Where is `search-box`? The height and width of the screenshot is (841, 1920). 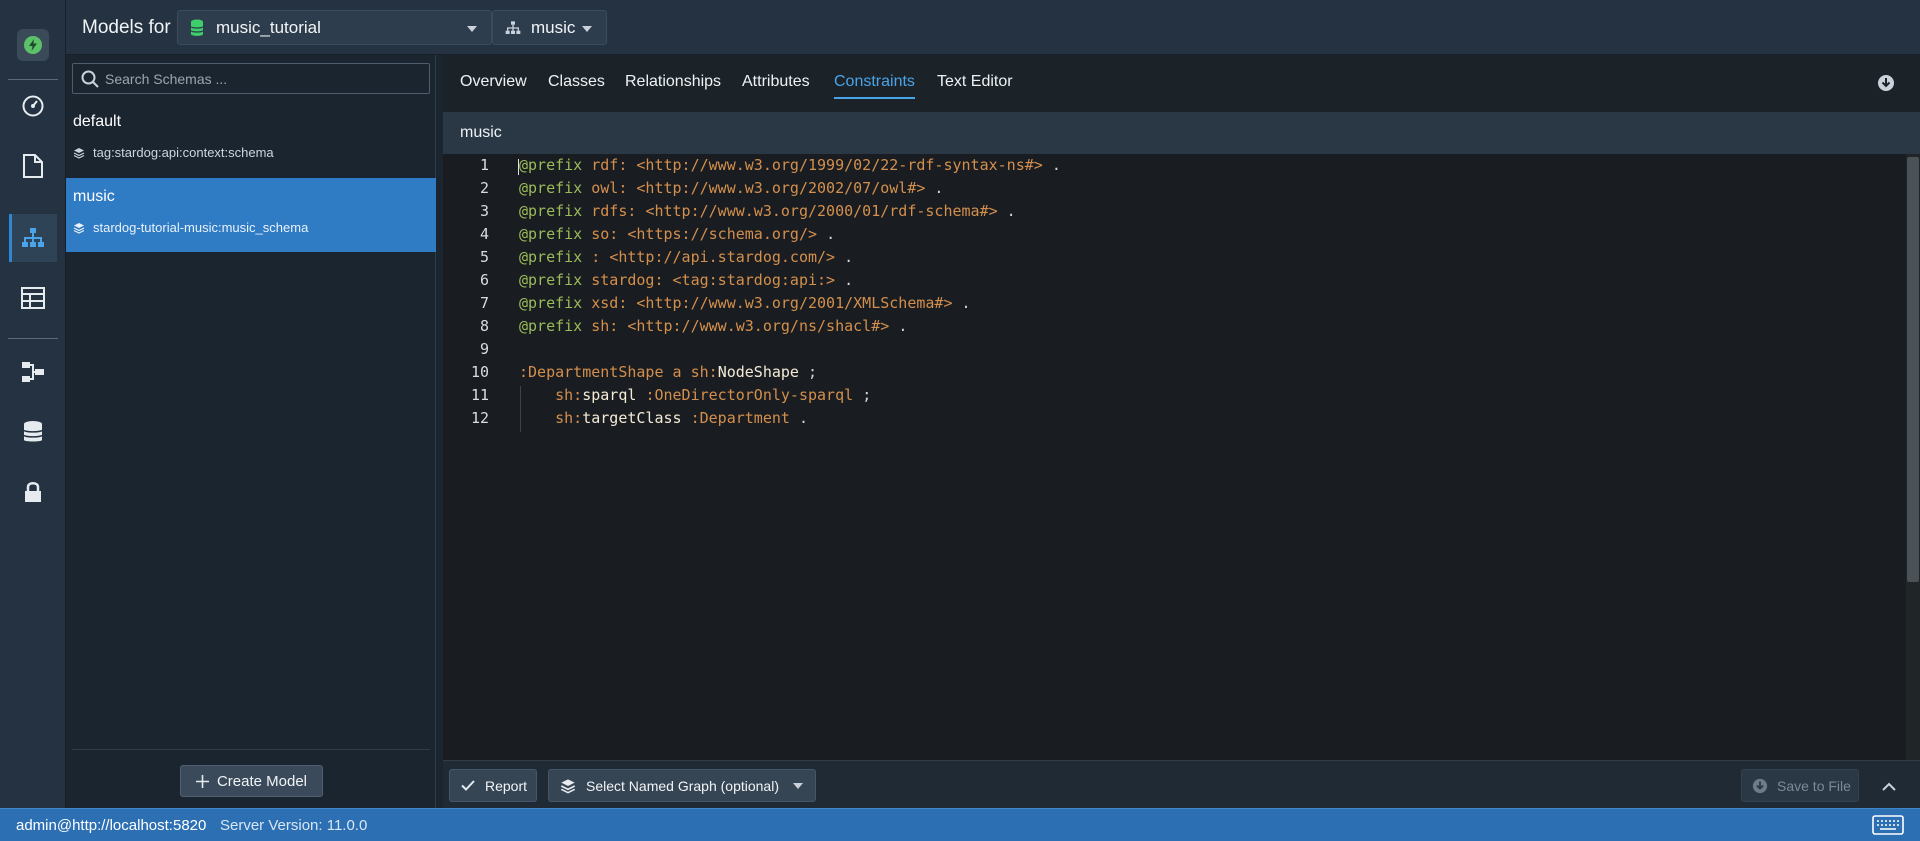 search-box is located at coordinates (251, 78).